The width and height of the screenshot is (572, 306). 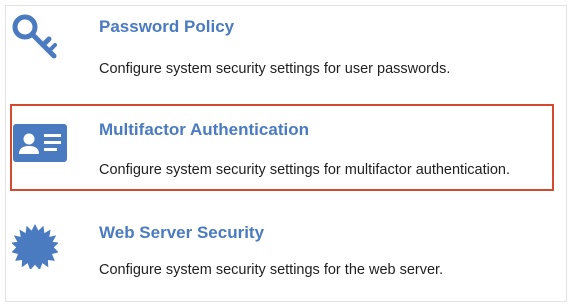 What do you see at coordinates (166, 27) in the screenshot?
I see `settings-item-title: Password Policy` at bounding box center [166, 27].